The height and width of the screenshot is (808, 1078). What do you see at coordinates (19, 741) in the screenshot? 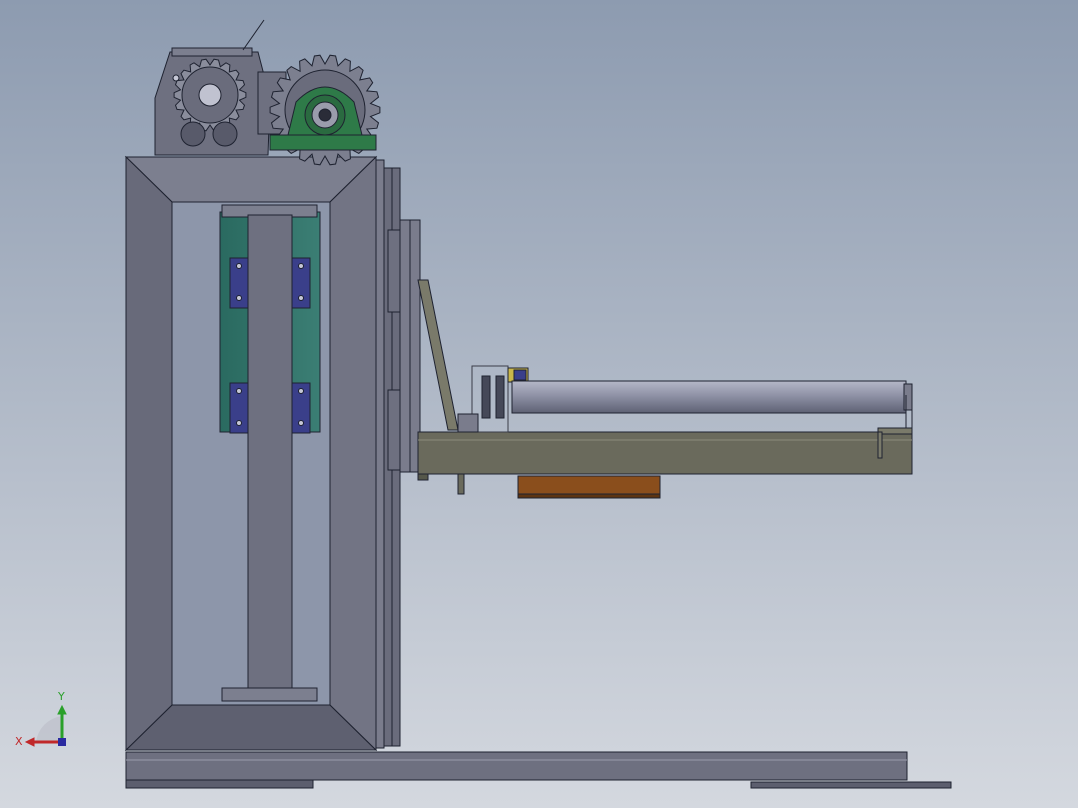
I see `triad-x-label: X` at bounding box center [19, 741].